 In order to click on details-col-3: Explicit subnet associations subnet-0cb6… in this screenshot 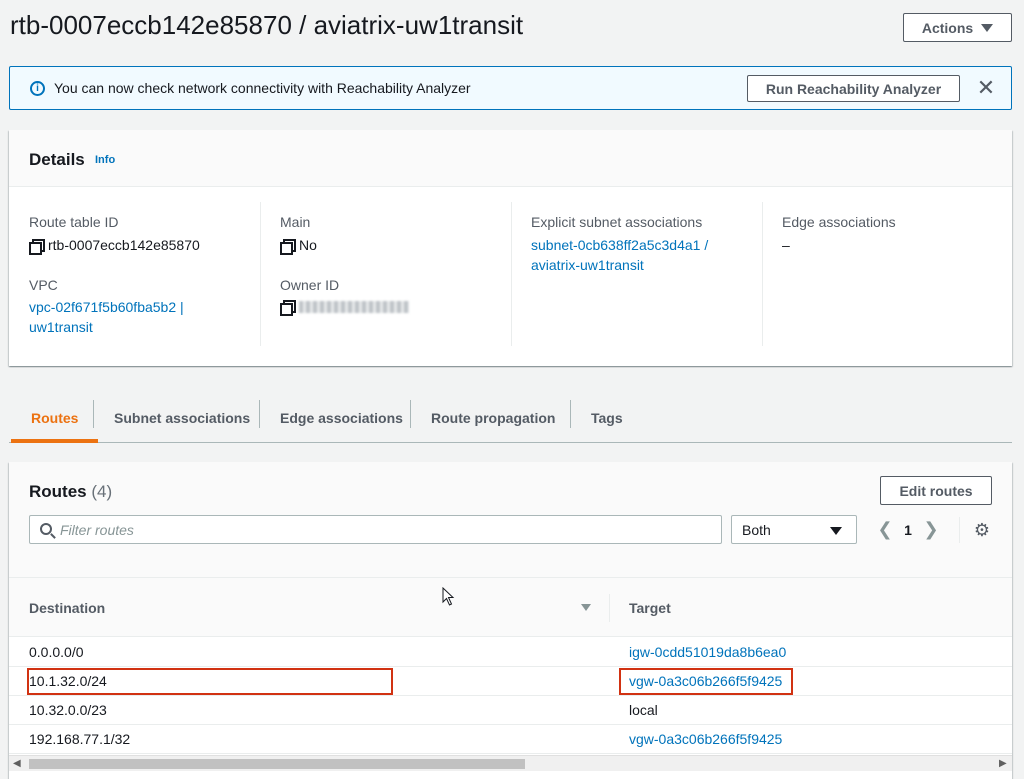, I will do `click(646, 274)`.